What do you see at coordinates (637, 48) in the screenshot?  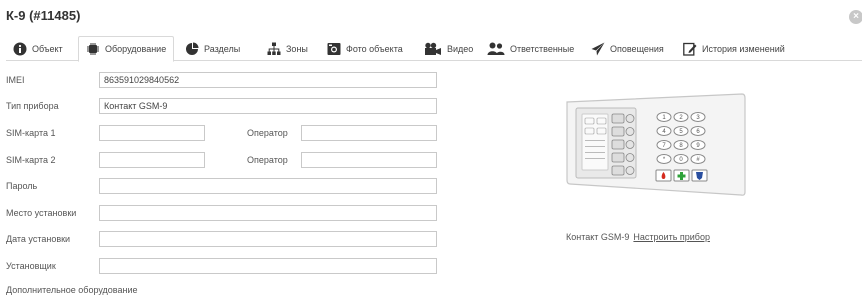 I see `tab-label: Оповещения` at bounding box center [637, 48].